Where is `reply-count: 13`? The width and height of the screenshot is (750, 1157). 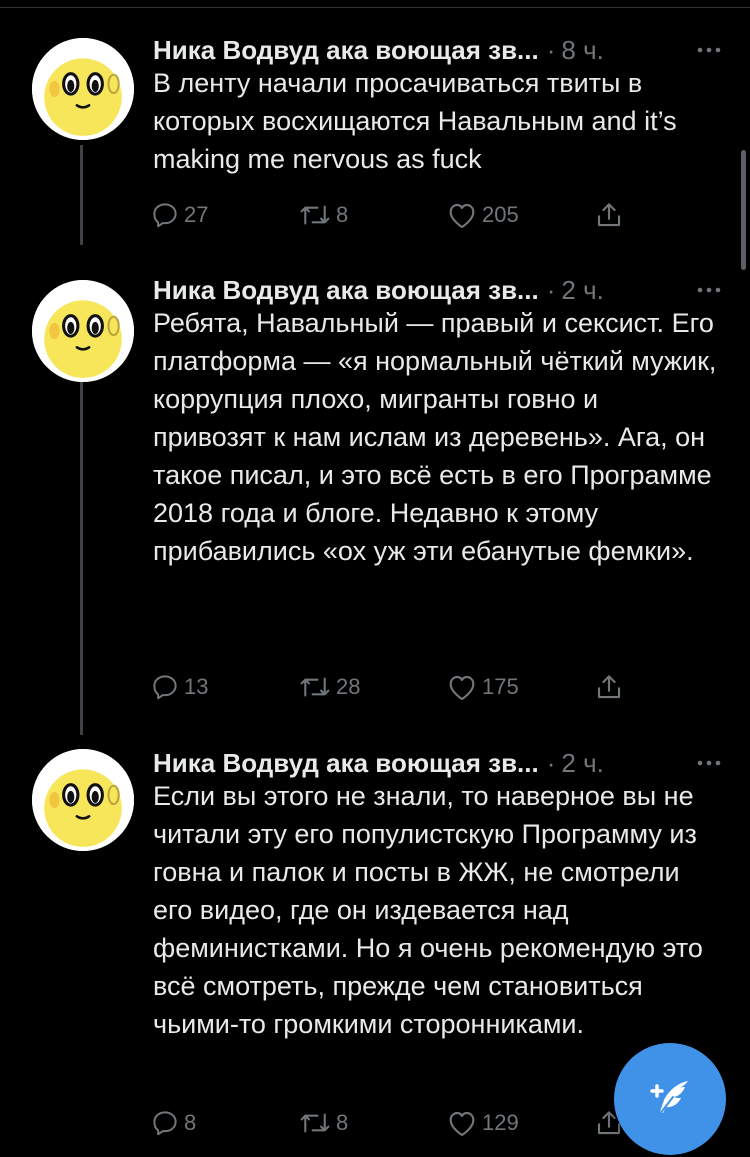
reply-count: 13 is located at coordinates (196, 686).